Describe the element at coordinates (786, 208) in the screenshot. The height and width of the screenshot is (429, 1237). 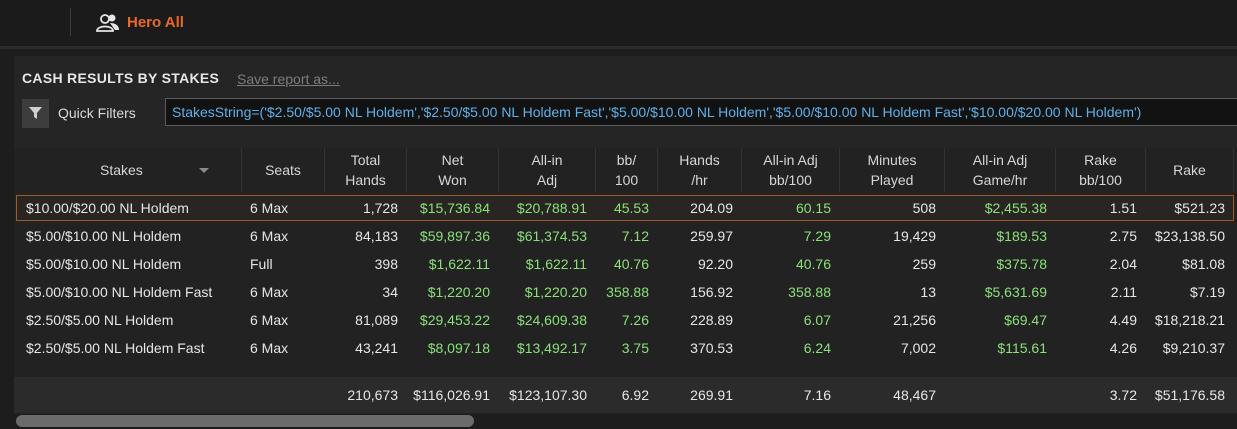
I see `table-cell-allin-adj-bb100: 60.15` at that location.